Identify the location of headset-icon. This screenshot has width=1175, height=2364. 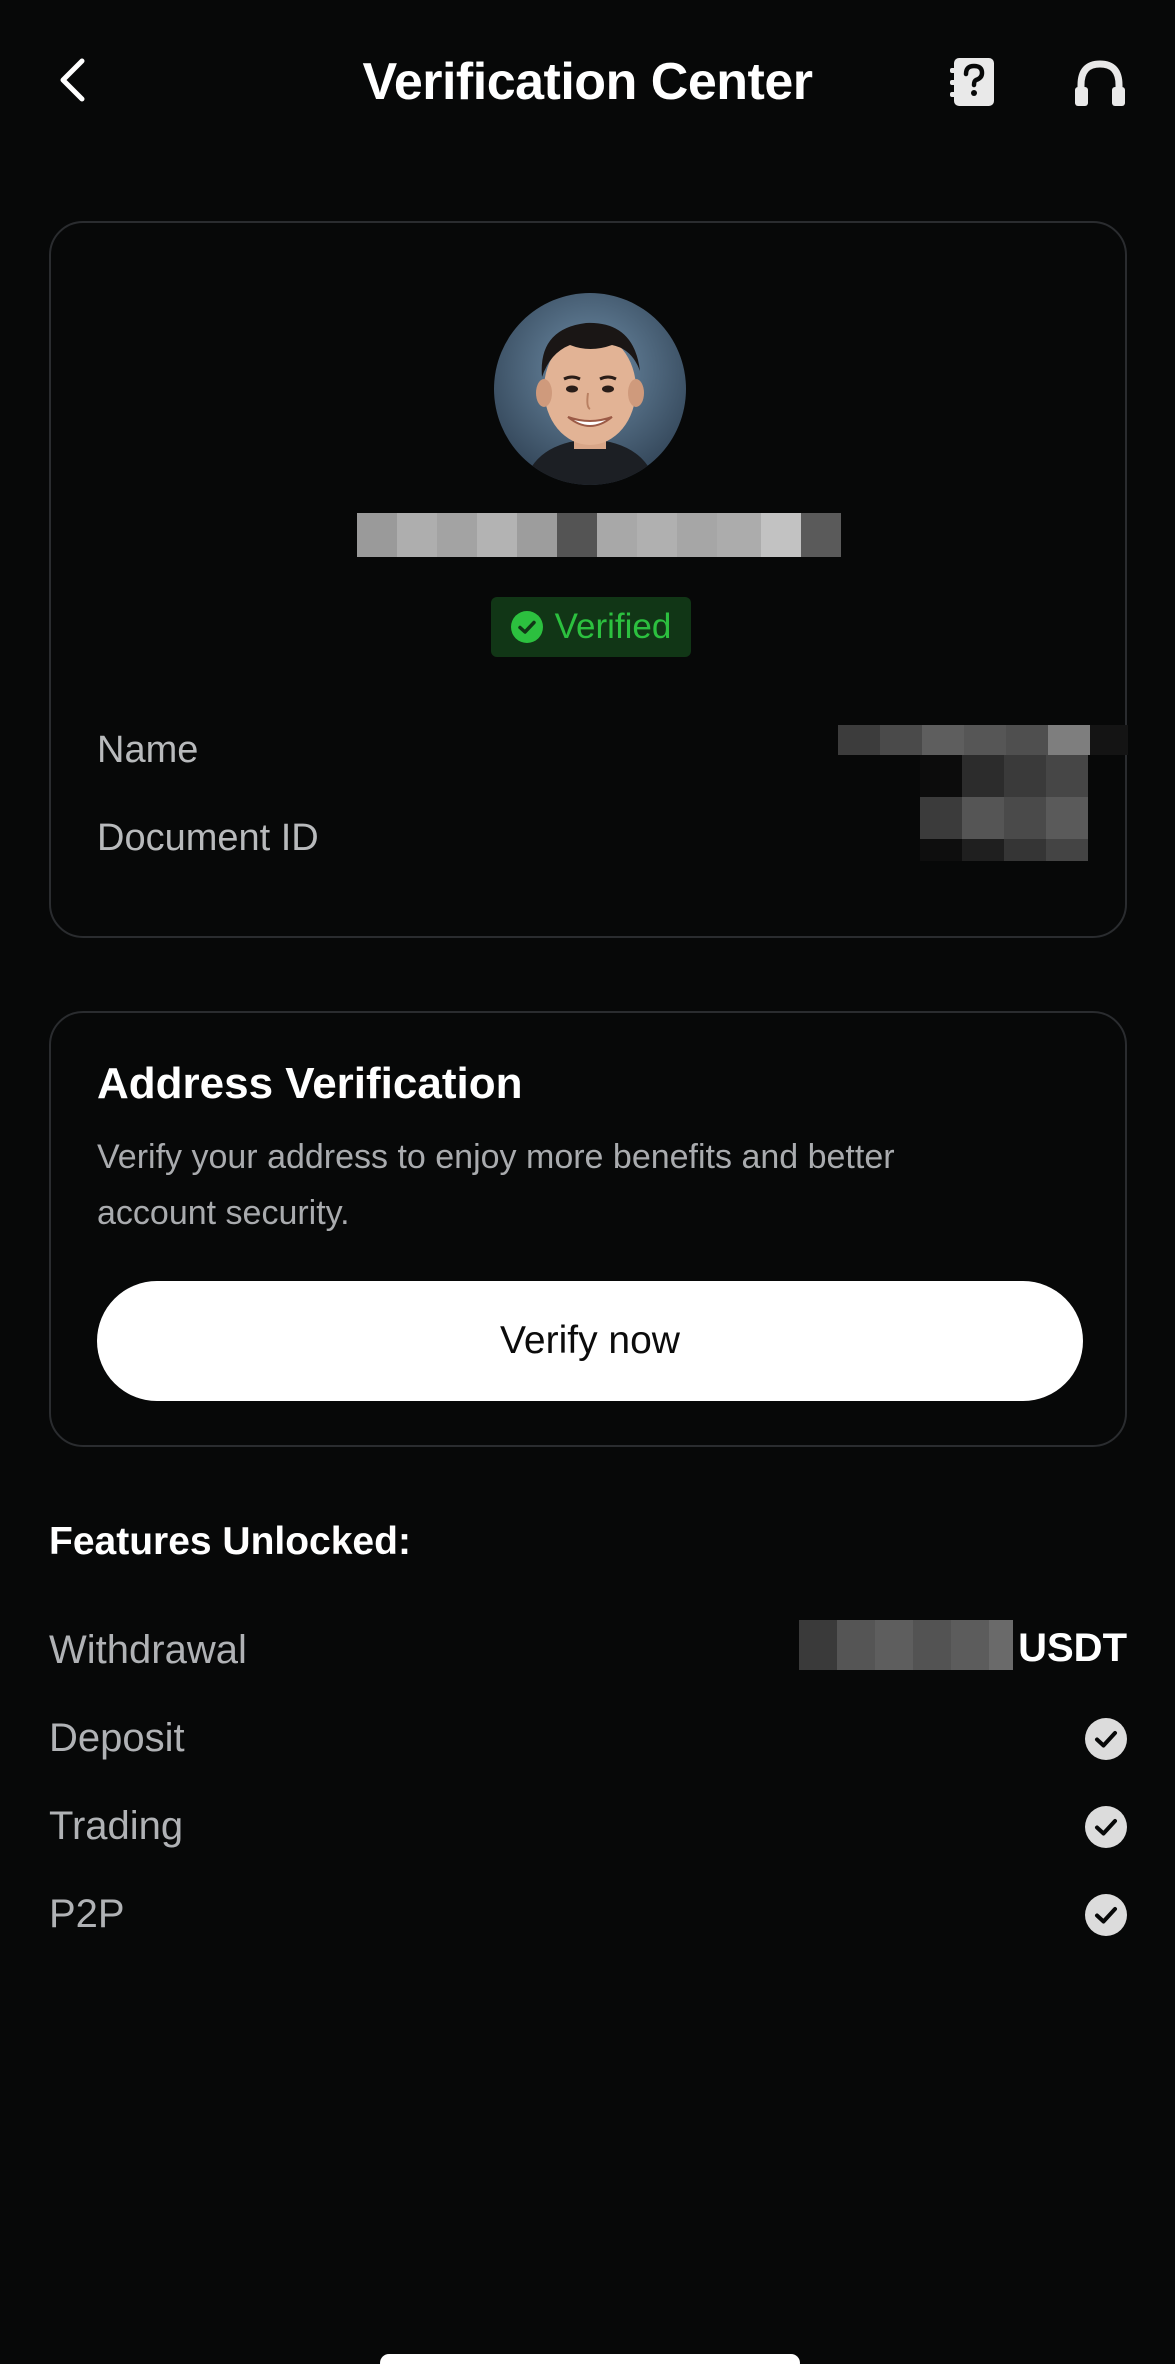
(1100, 83).